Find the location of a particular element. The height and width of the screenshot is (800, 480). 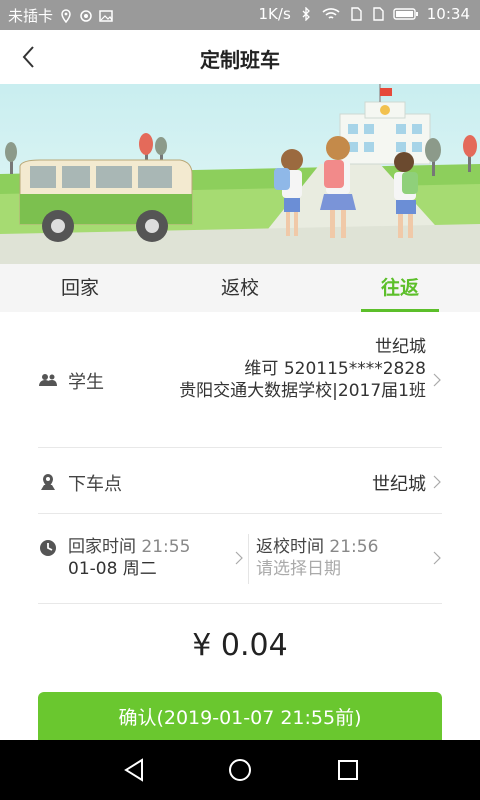

recents-square-icon is located at coordinates (348, 770).